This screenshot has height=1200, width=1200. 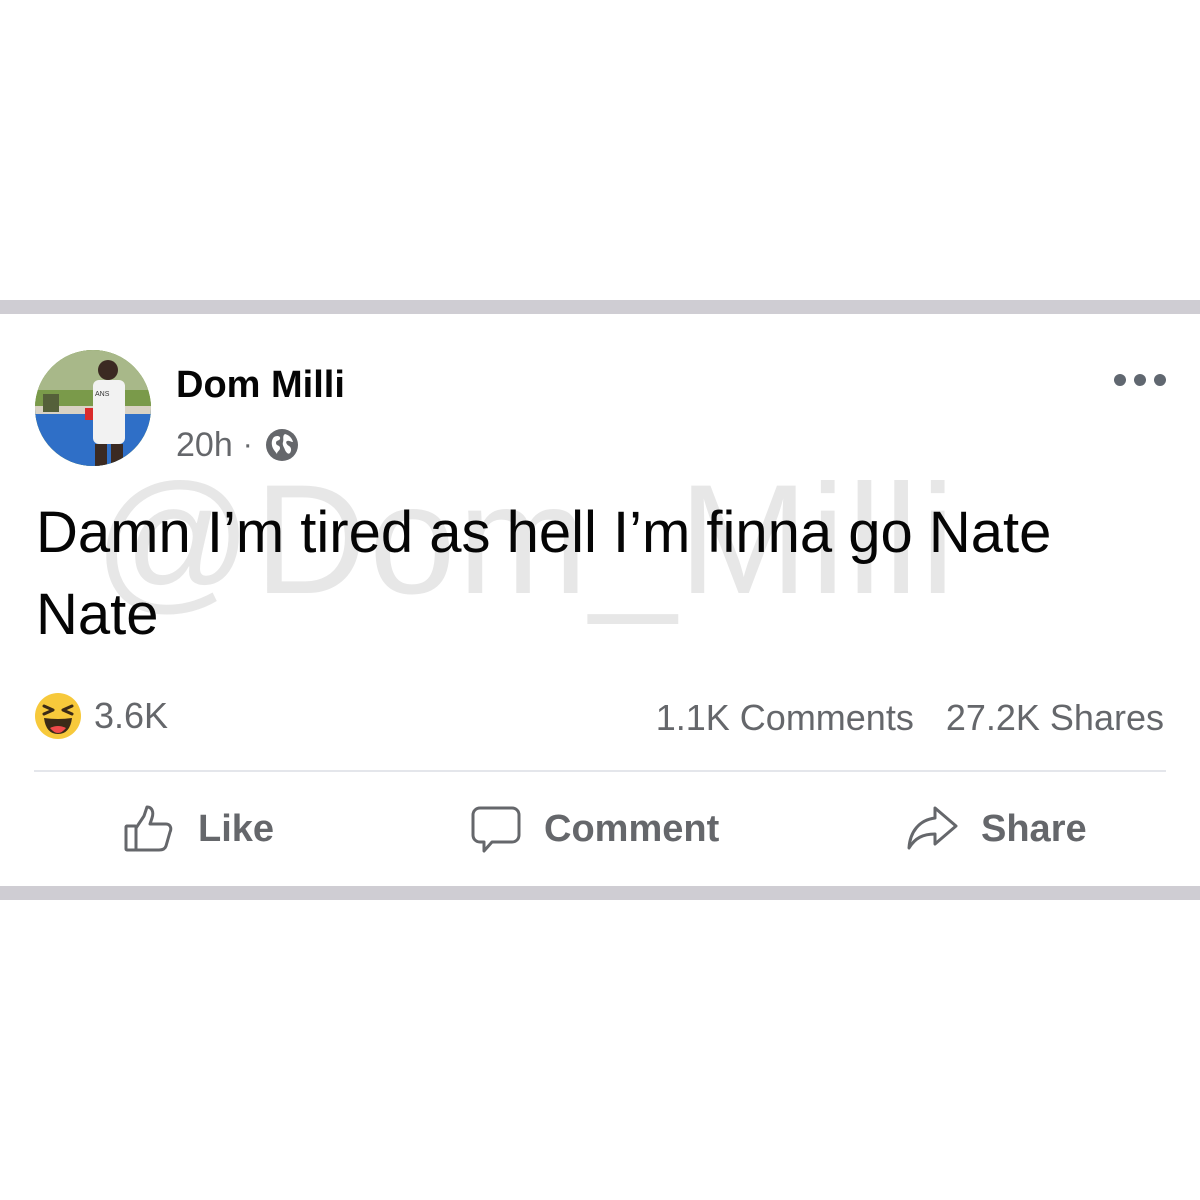 I want to click on comment-bubble-icon, so click(x=496, y=829).